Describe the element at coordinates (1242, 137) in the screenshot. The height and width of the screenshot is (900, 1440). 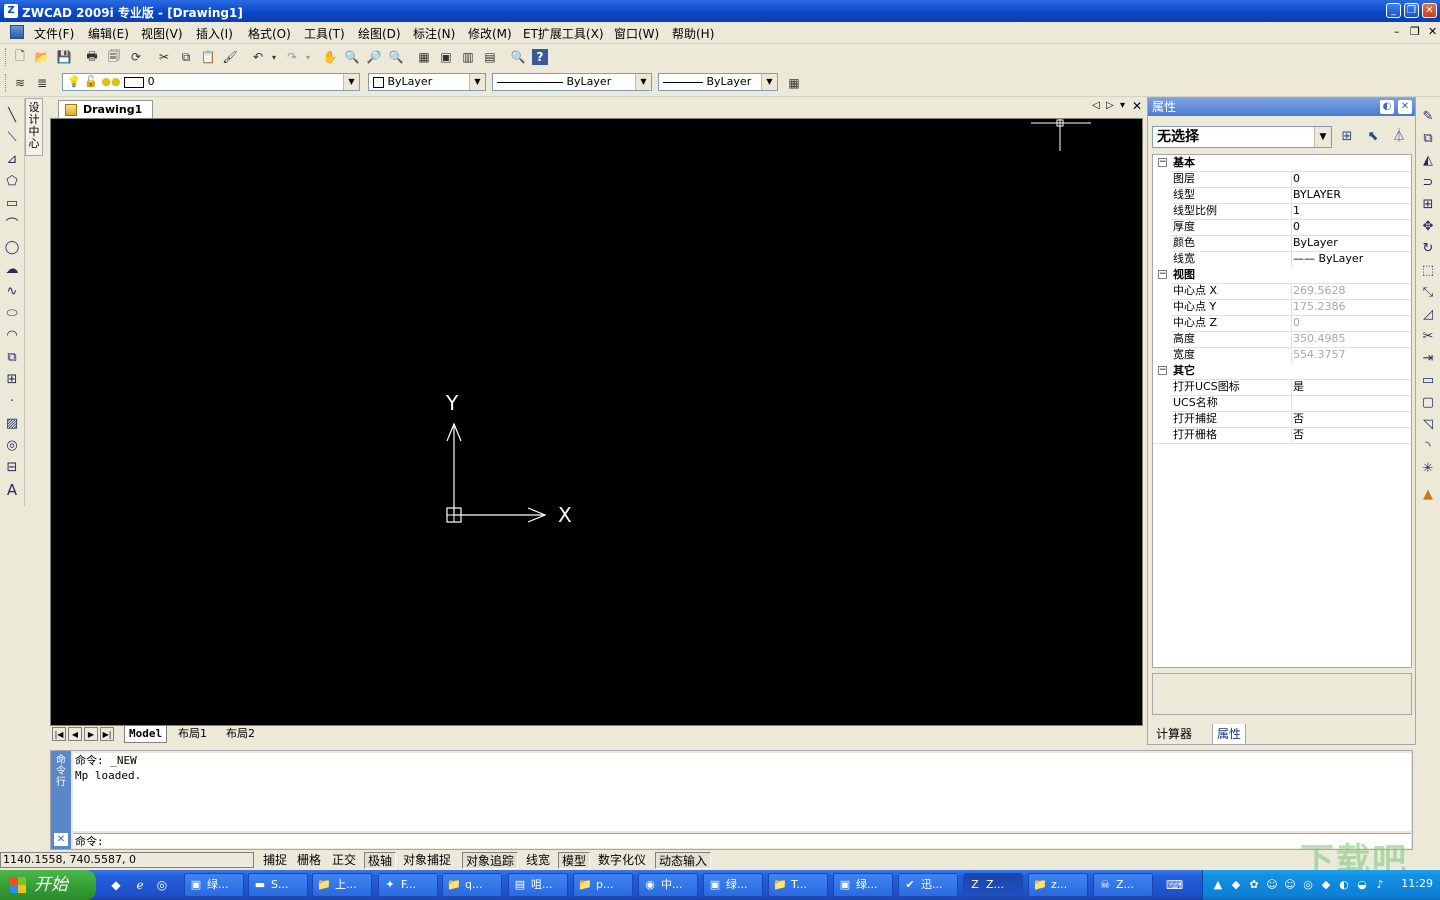
I see `selection-combo: 无选择 ▼` at that location.